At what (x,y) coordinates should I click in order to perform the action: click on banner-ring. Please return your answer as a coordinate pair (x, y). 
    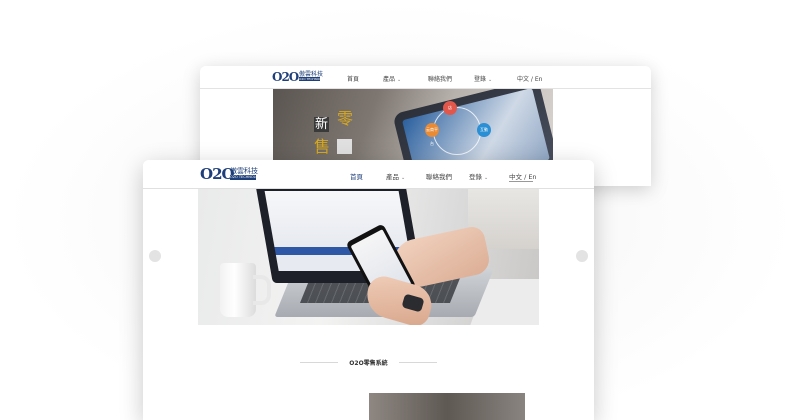
    Looking at the image, I should click on (457, 131).